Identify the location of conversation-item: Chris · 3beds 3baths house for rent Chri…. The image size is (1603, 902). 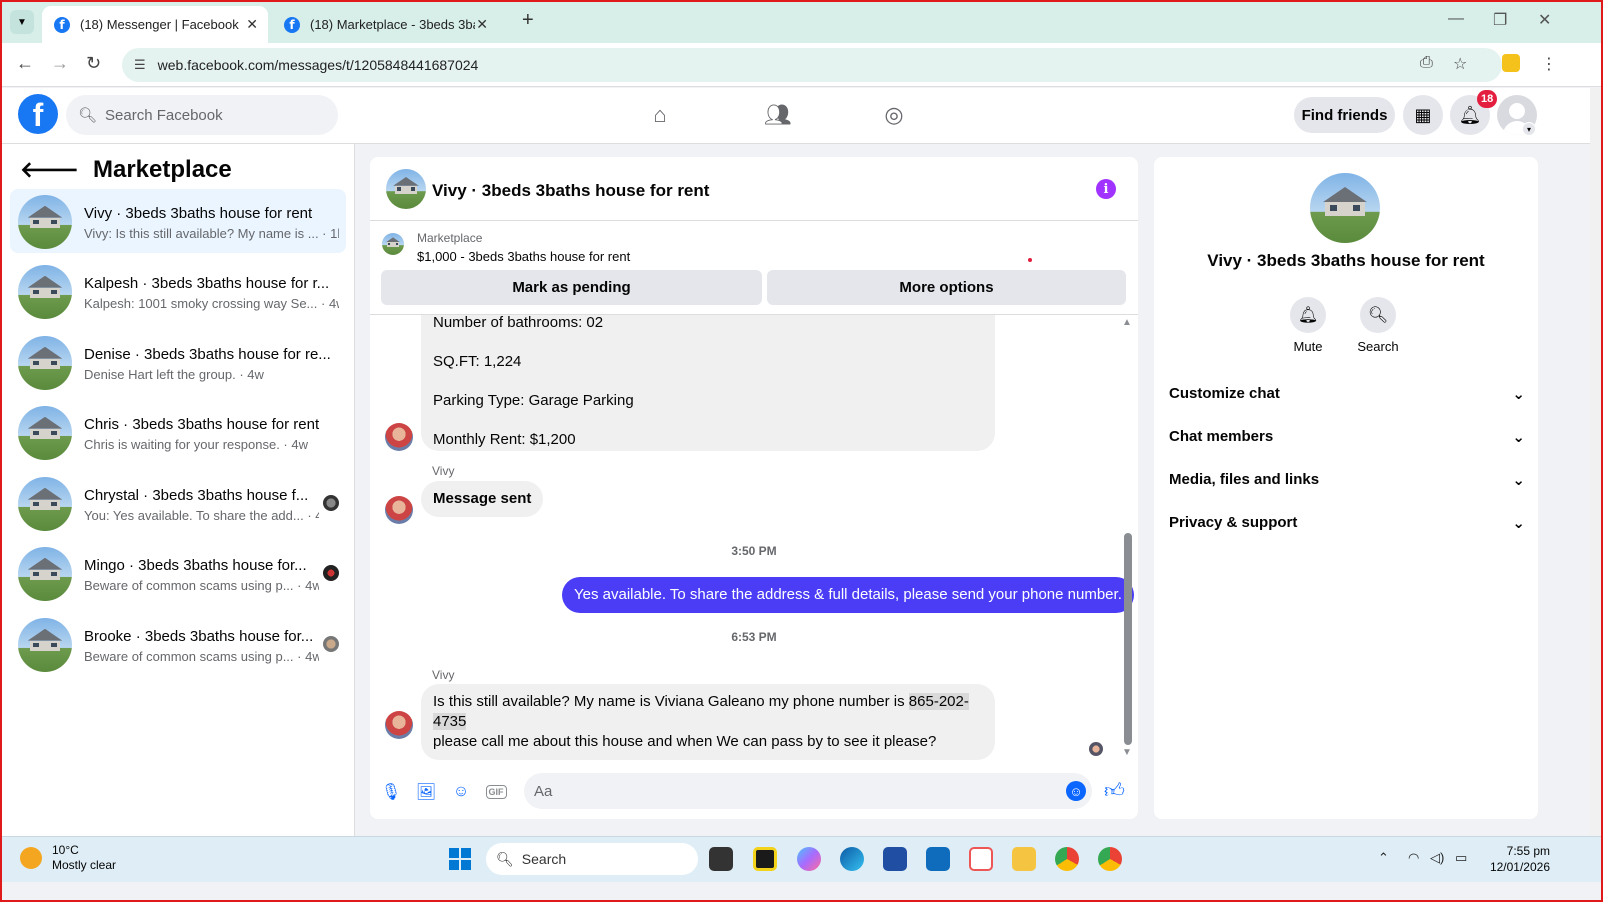
(178, 432).